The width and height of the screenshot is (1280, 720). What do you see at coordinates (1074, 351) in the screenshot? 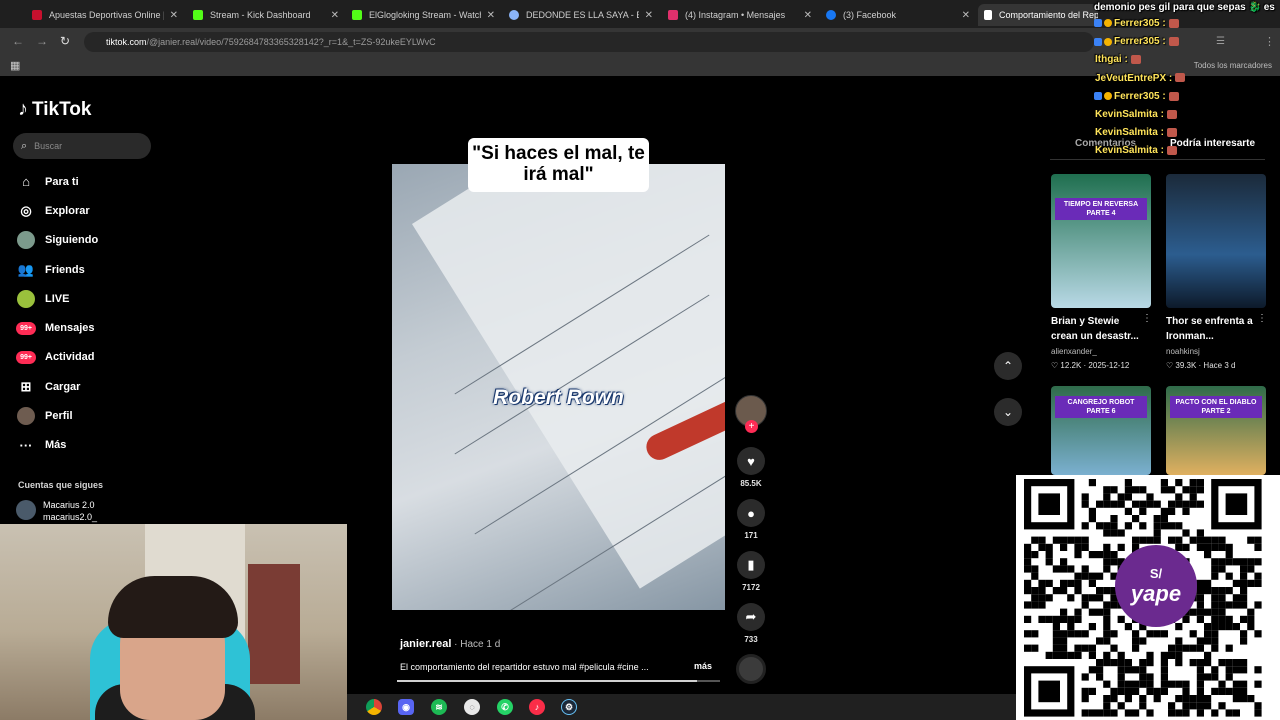
I see `recommended-user: alienxander_` at bounding box center [1074, 351].